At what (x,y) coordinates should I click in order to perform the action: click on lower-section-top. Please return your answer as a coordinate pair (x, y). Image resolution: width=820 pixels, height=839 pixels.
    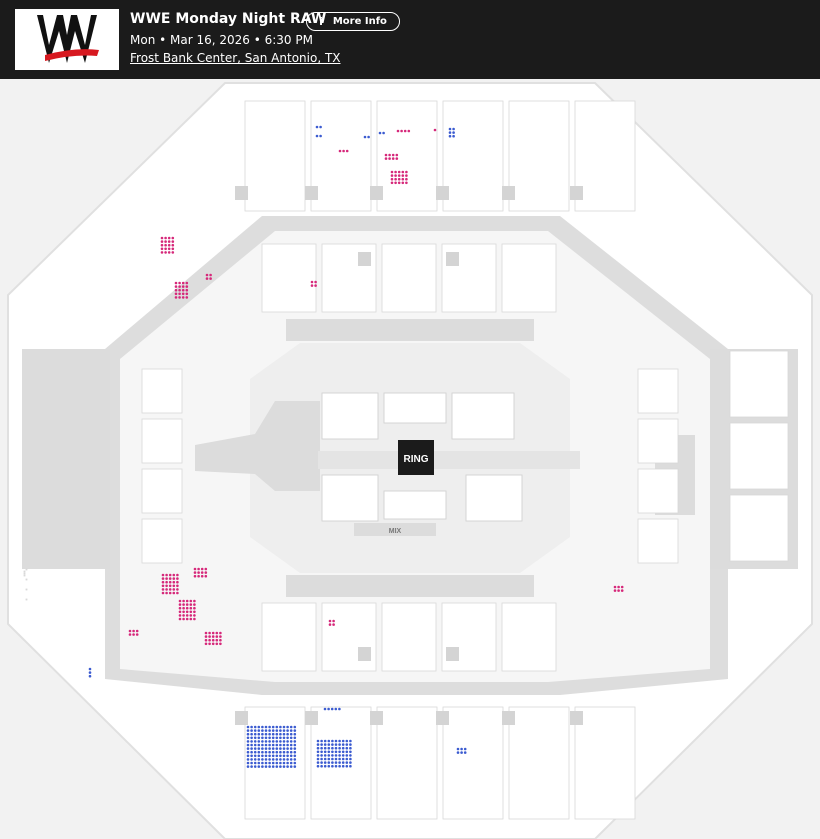
    Looking at the image, I should click on (529, 278).